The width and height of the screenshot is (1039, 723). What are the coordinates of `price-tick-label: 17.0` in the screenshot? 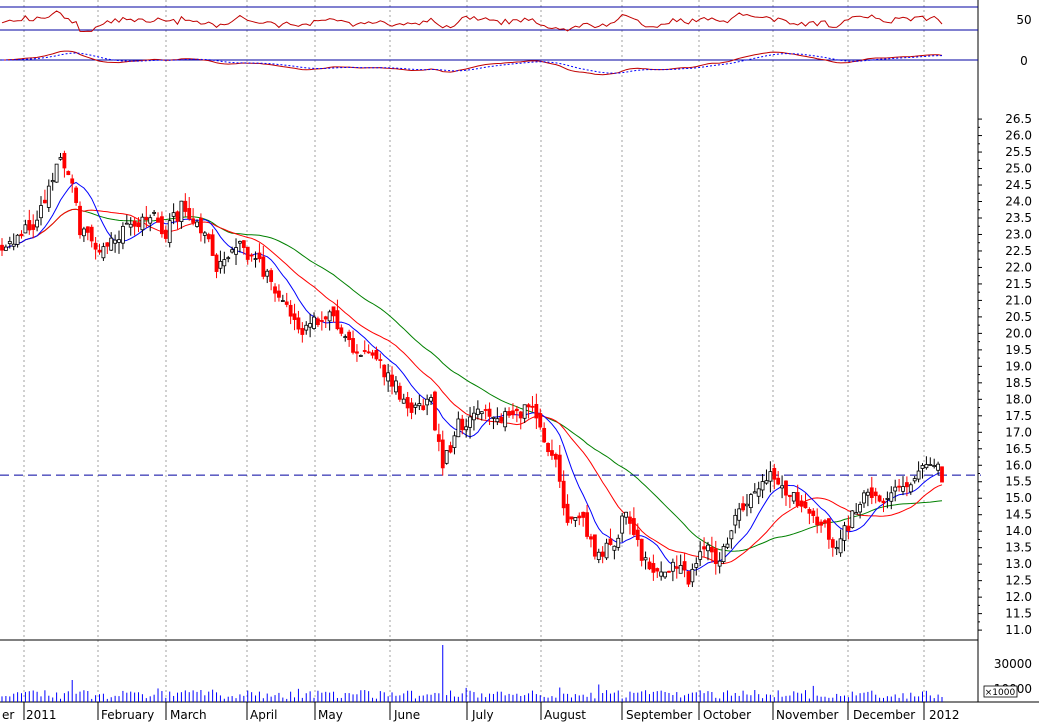 It's located at (1018, 432).